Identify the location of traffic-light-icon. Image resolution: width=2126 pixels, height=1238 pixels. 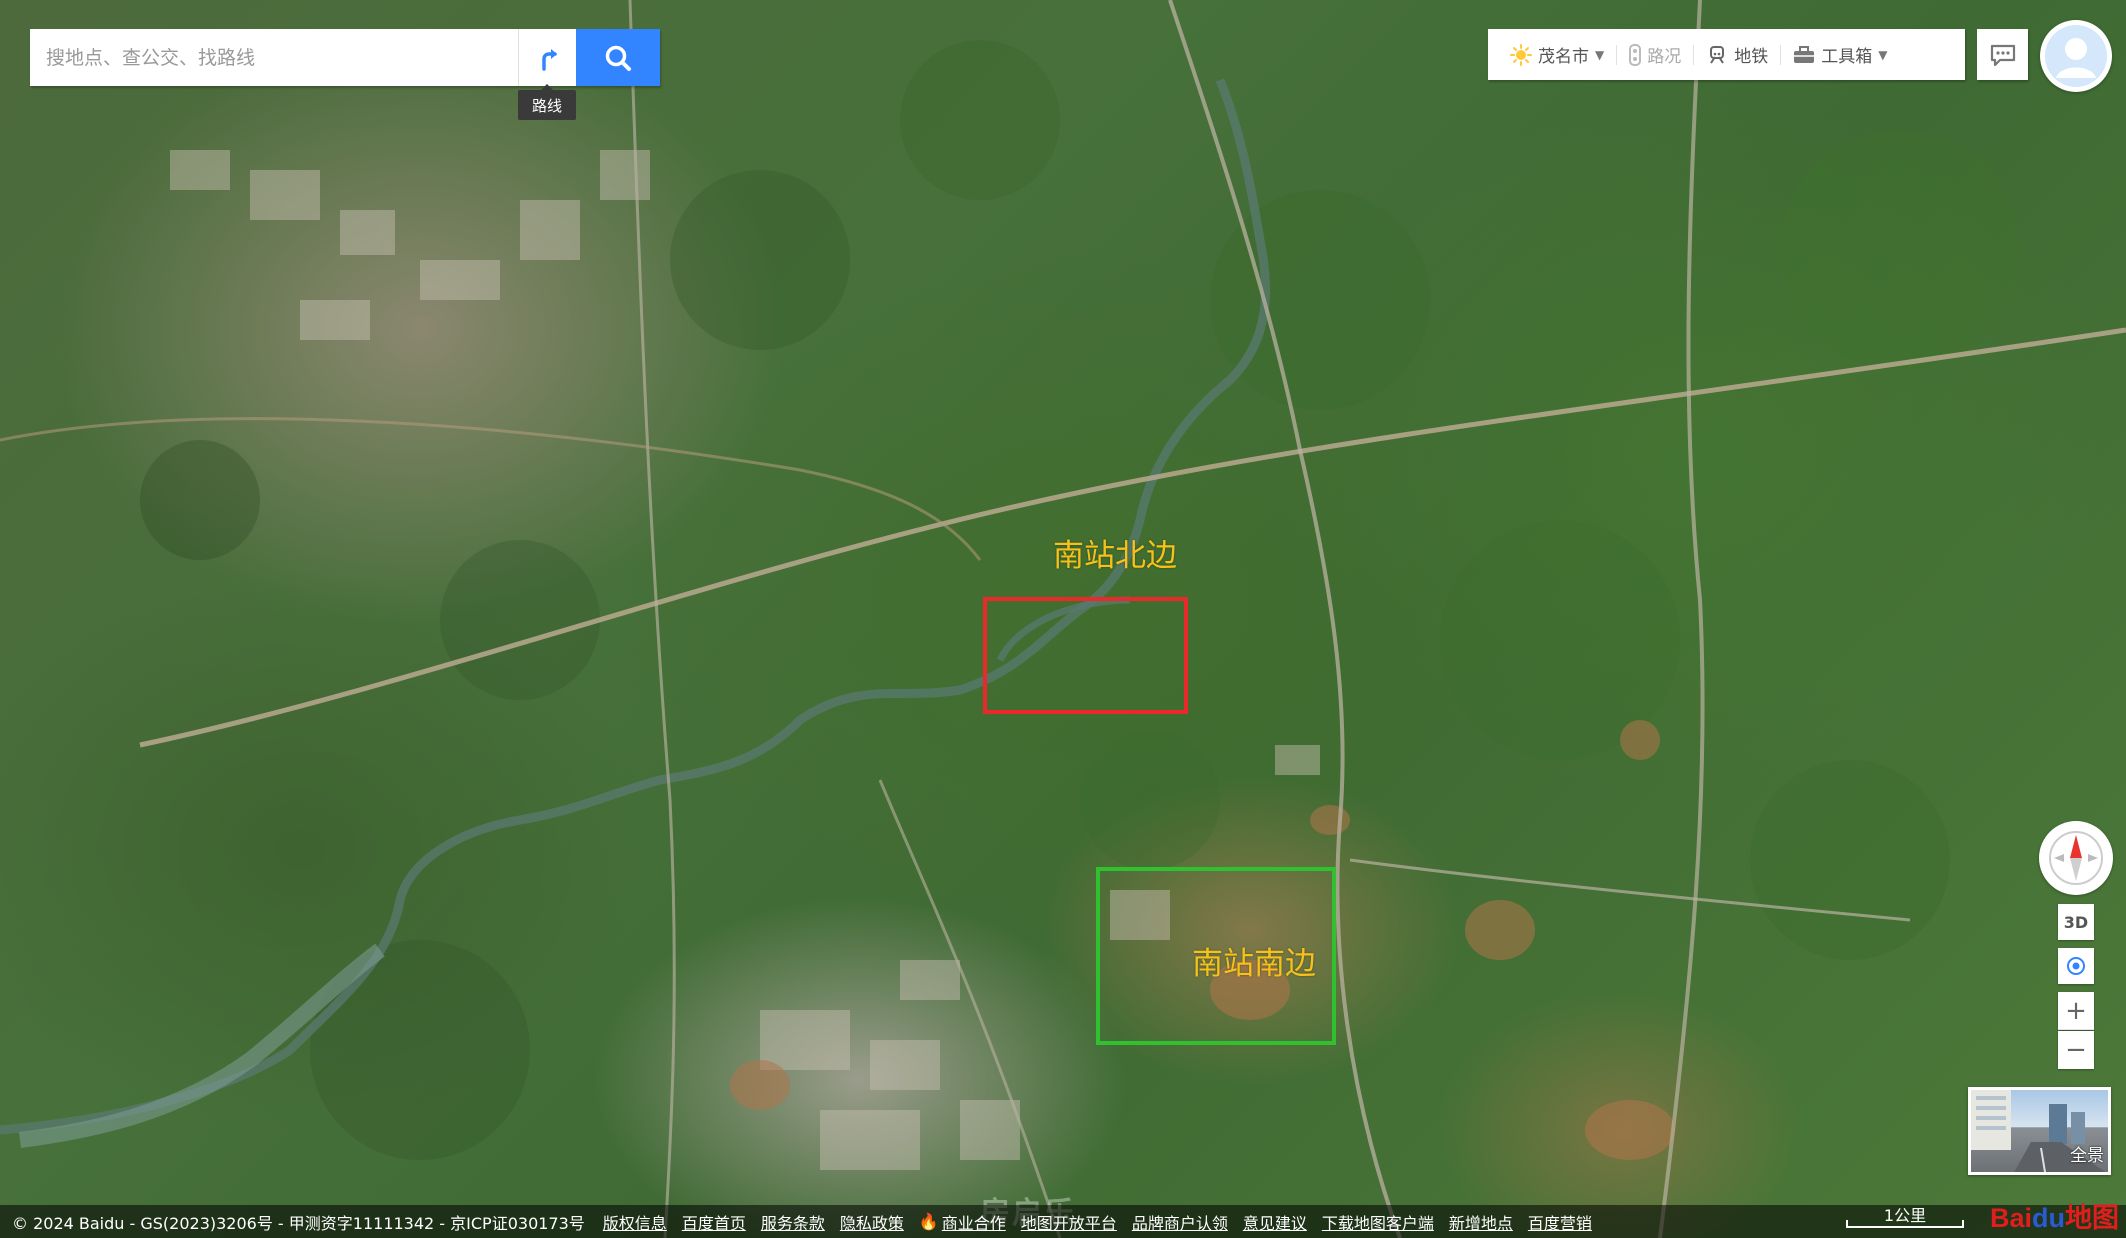
(1635, 54).